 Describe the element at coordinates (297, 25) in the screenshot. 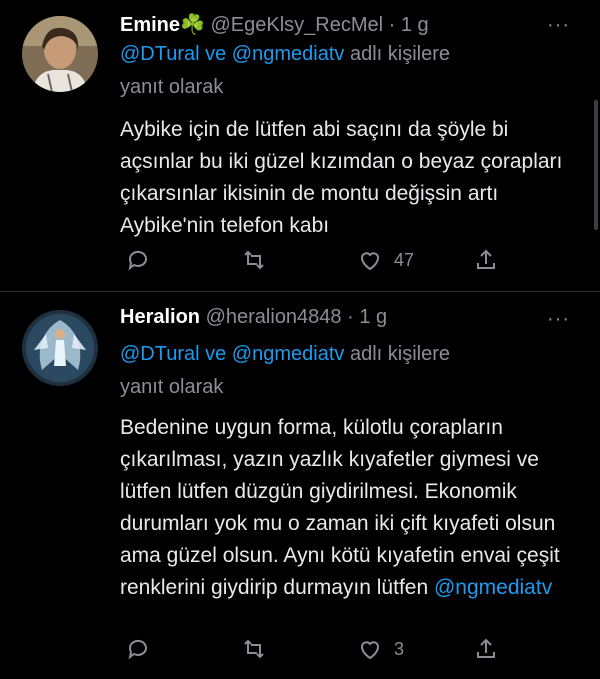

I see `handle: @EgeKlsy_RecMel` at that location.